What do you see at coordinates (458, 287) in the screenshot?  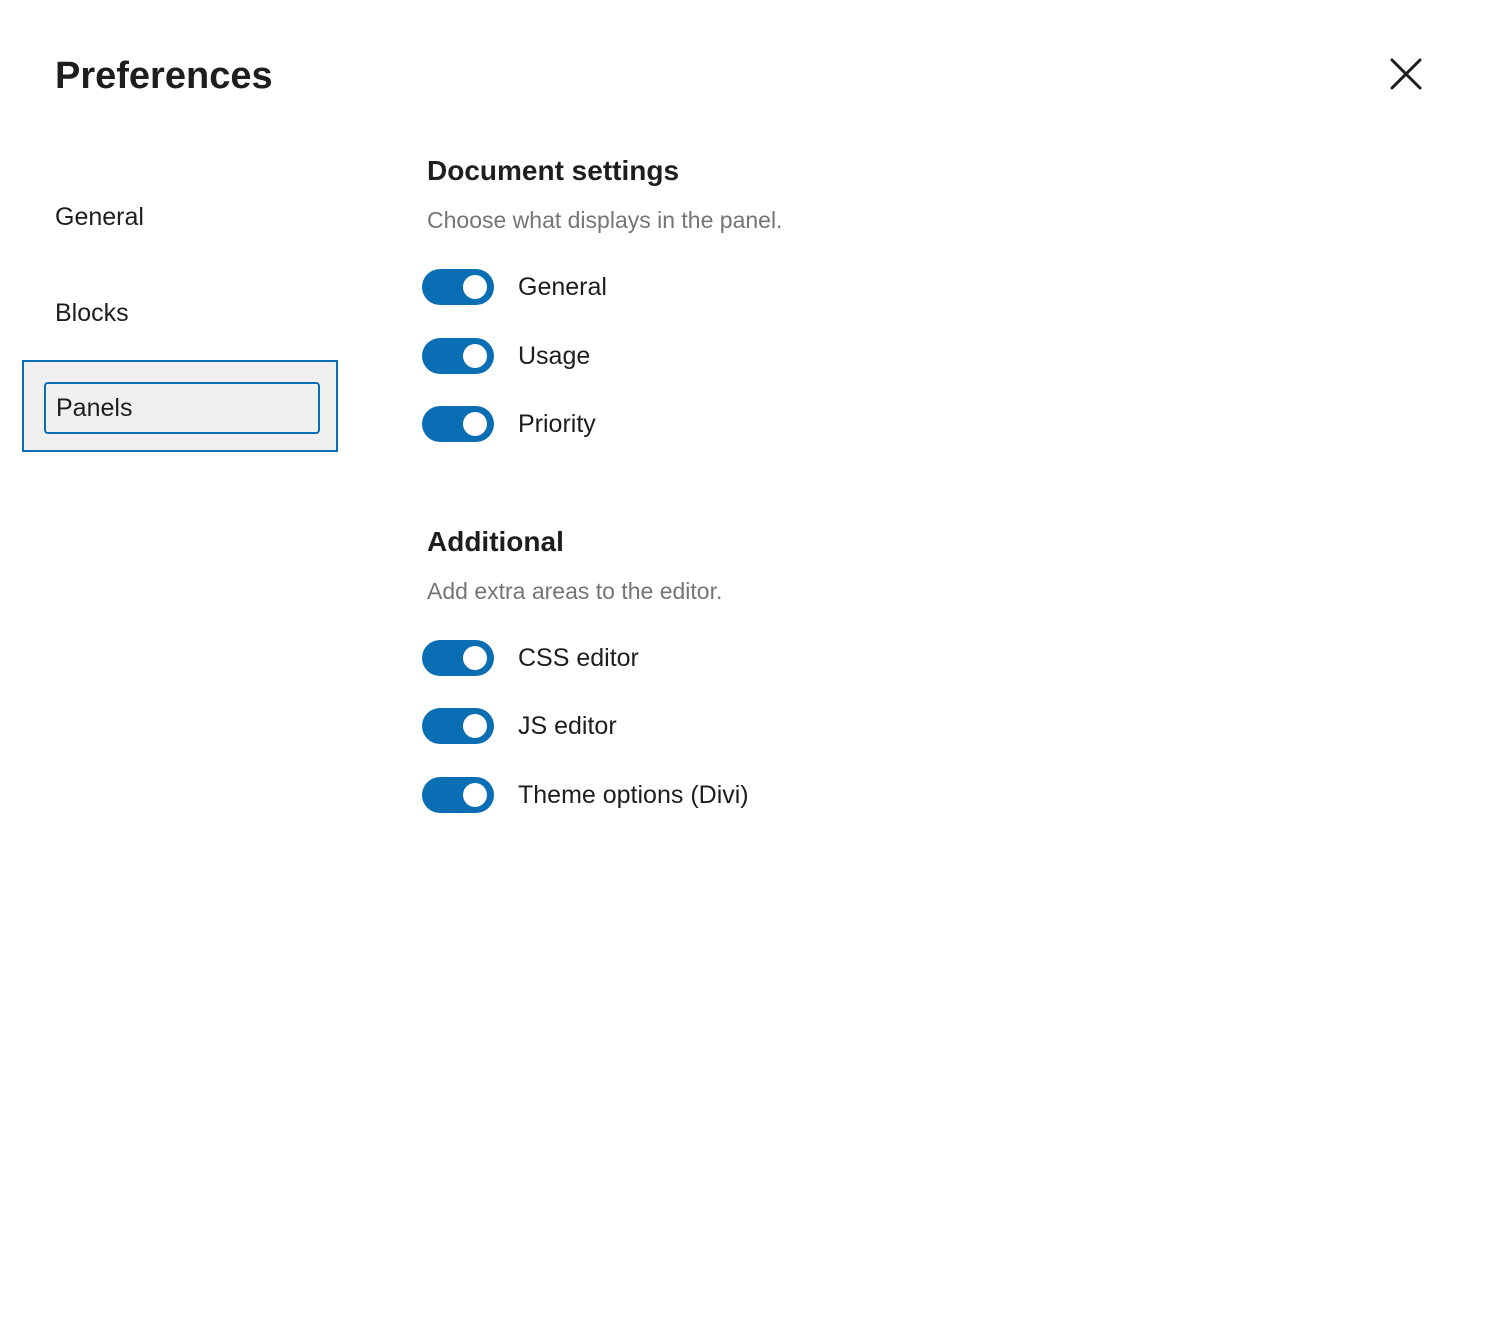 I see `toggle-switch-general` at bounding box center [458, 287].